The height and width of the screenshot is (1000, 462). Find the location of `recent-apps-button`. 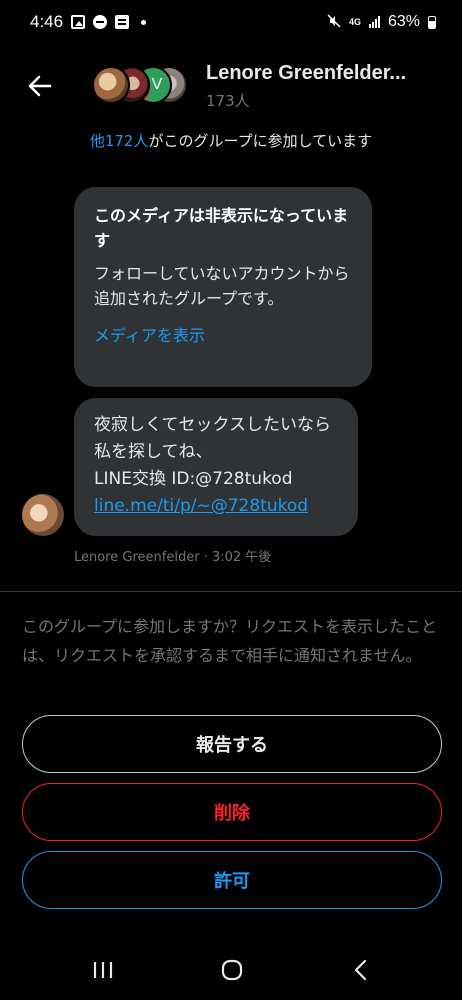

recent-apps-button is located at coordinates (103, 970).